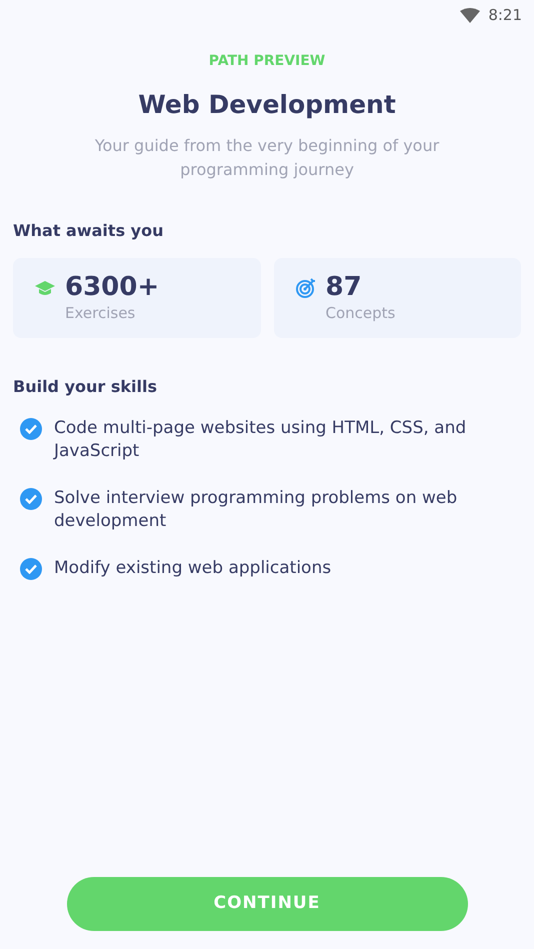 The width and height of the screenshot is (534, 949). What do you see at coordinates (193, 568) in the screenshot?
I see `skill-text: Modify existing web applications` at bounding box center [193, 568].